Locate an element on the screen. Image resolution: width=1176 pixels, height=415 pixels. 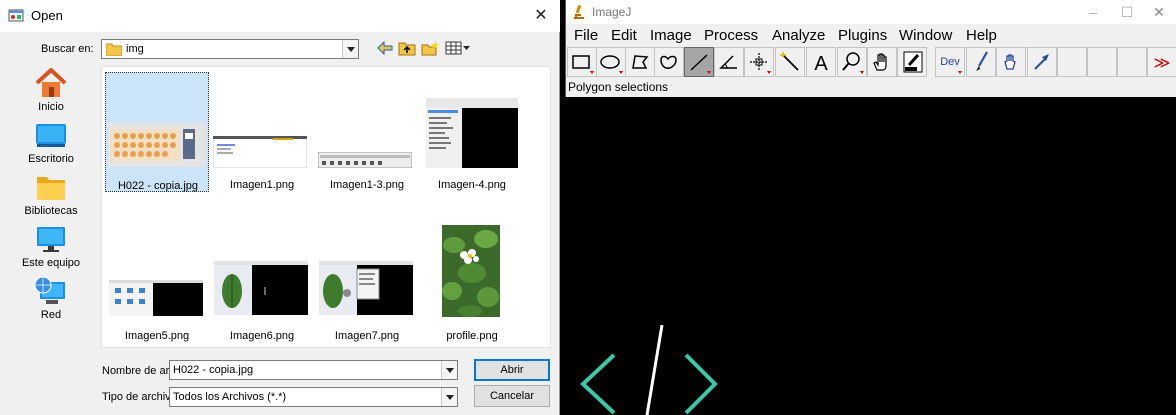
menu-image: Image is located at coordinates (671, 35).